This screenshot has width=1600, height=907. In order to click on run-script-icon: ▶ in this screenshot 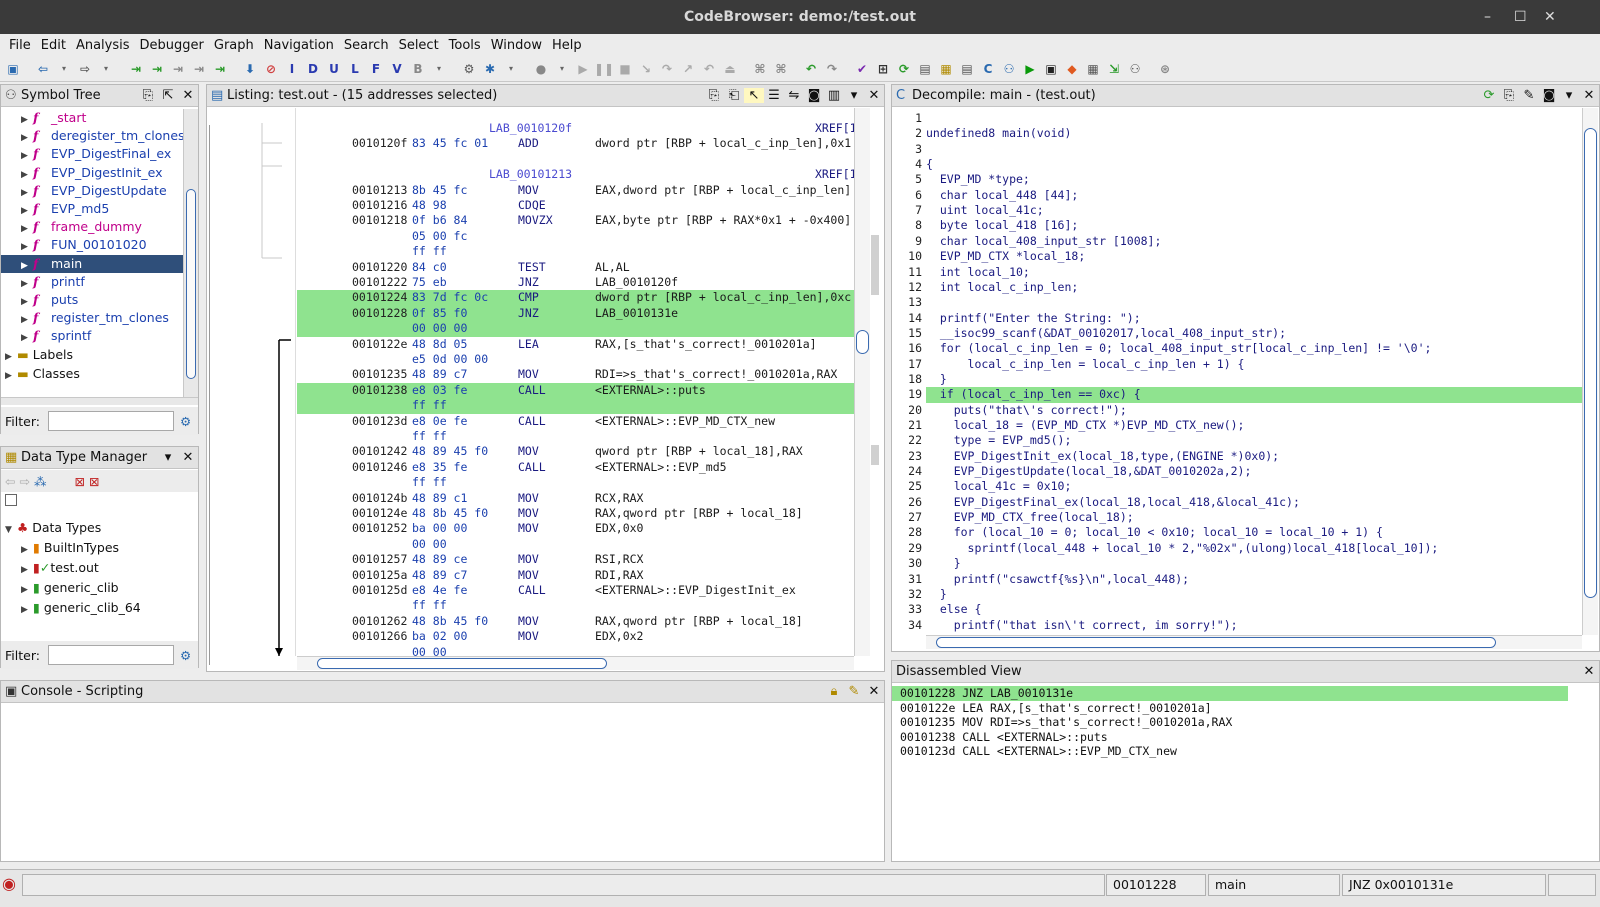, I will do `click(1030, 69)`.